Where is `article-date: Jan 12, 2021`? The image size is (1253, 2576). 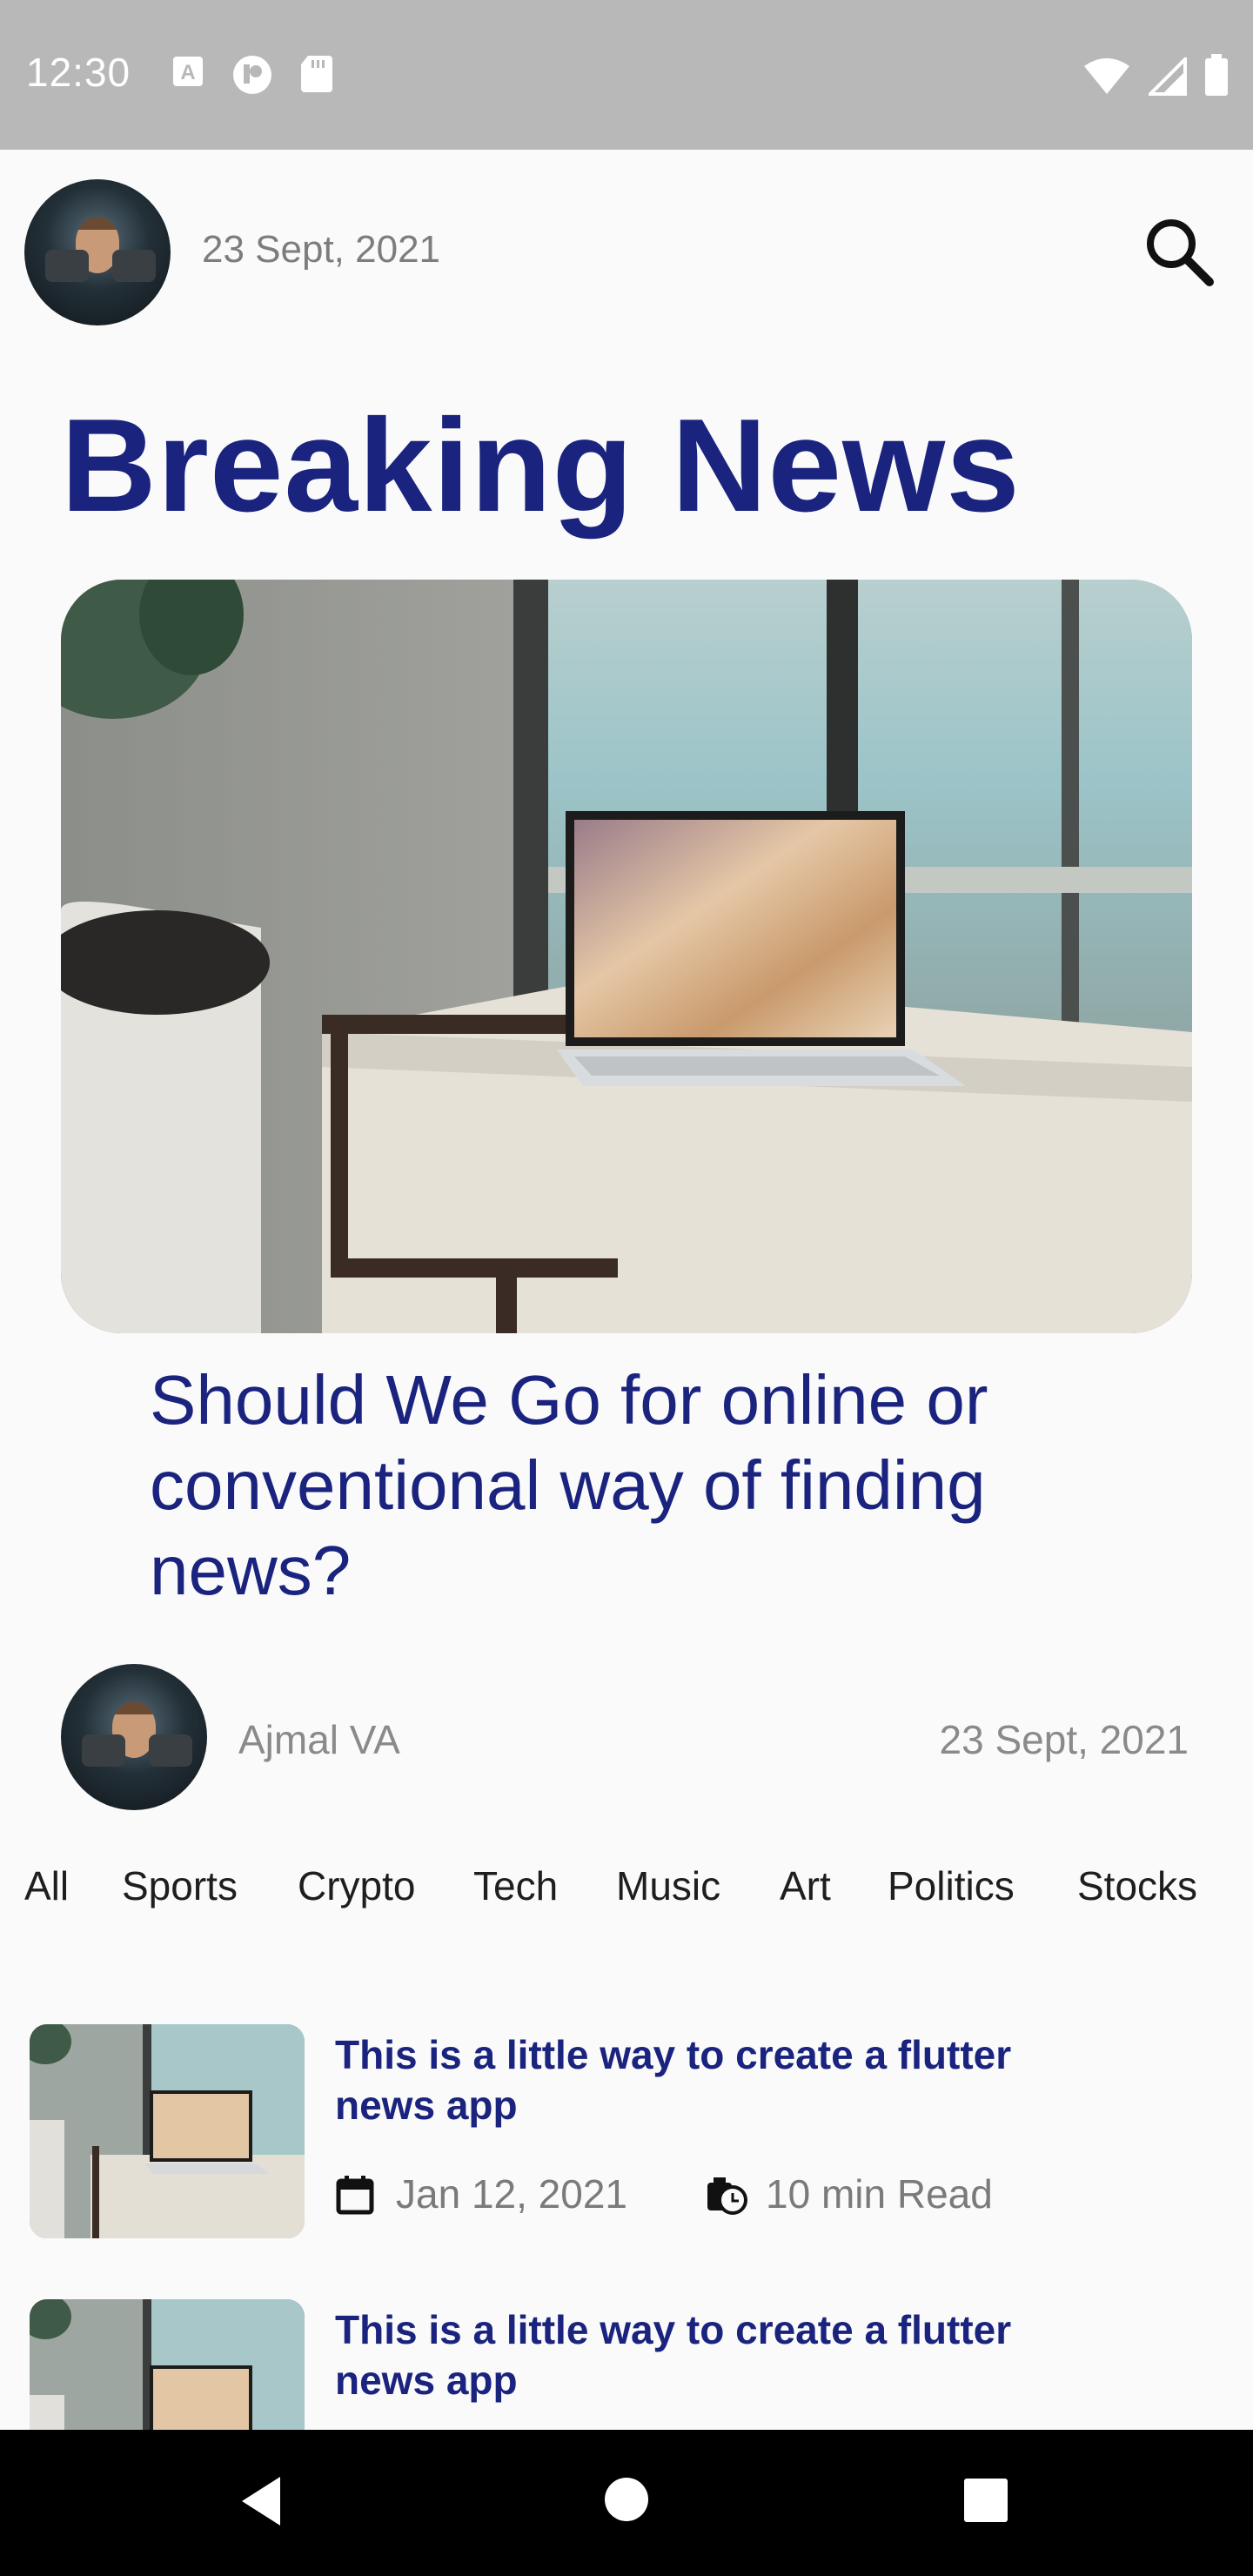
article-date: Jan 12, 2021 is located at coordinates (512, 2194).